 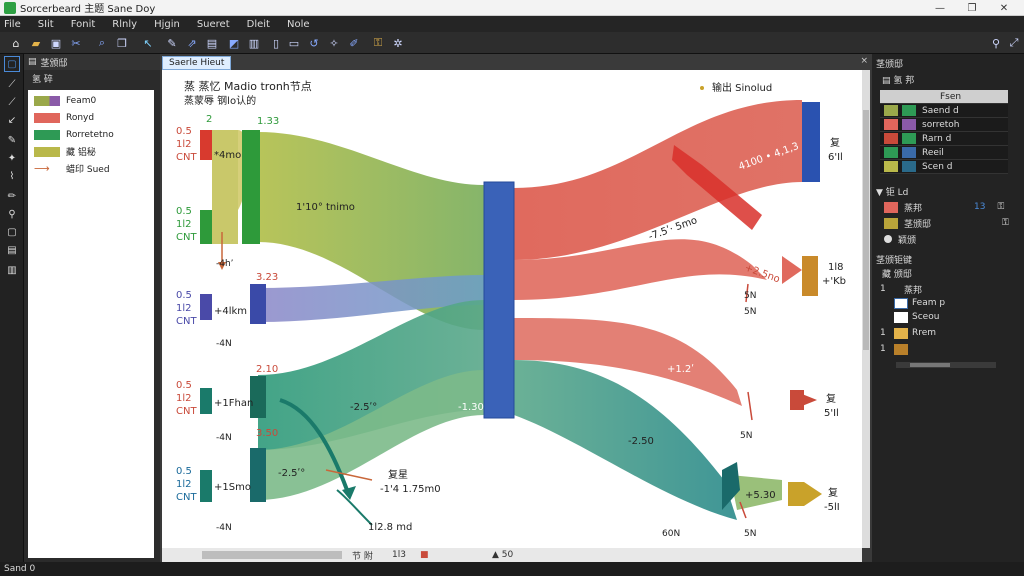 I want to click on clipboard-tool-icon: ▥, so click(x=12, y=270).